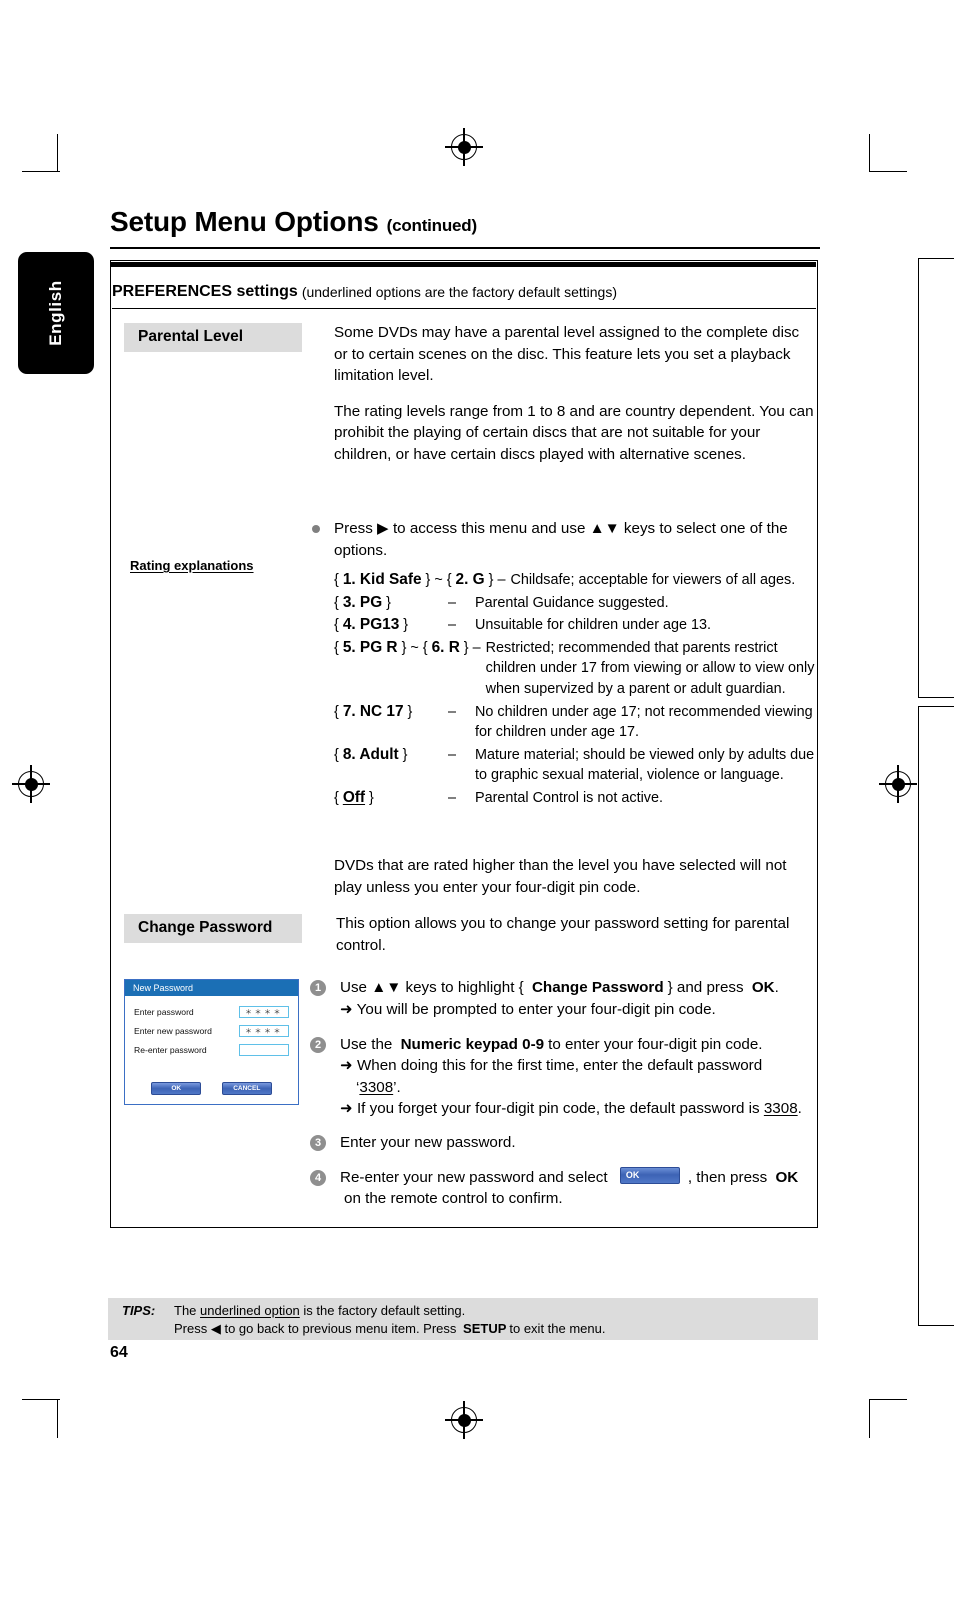 This screenshot has width=954, height=1610. I want to click on crop-mark-bl-h, so click(41, 1400).